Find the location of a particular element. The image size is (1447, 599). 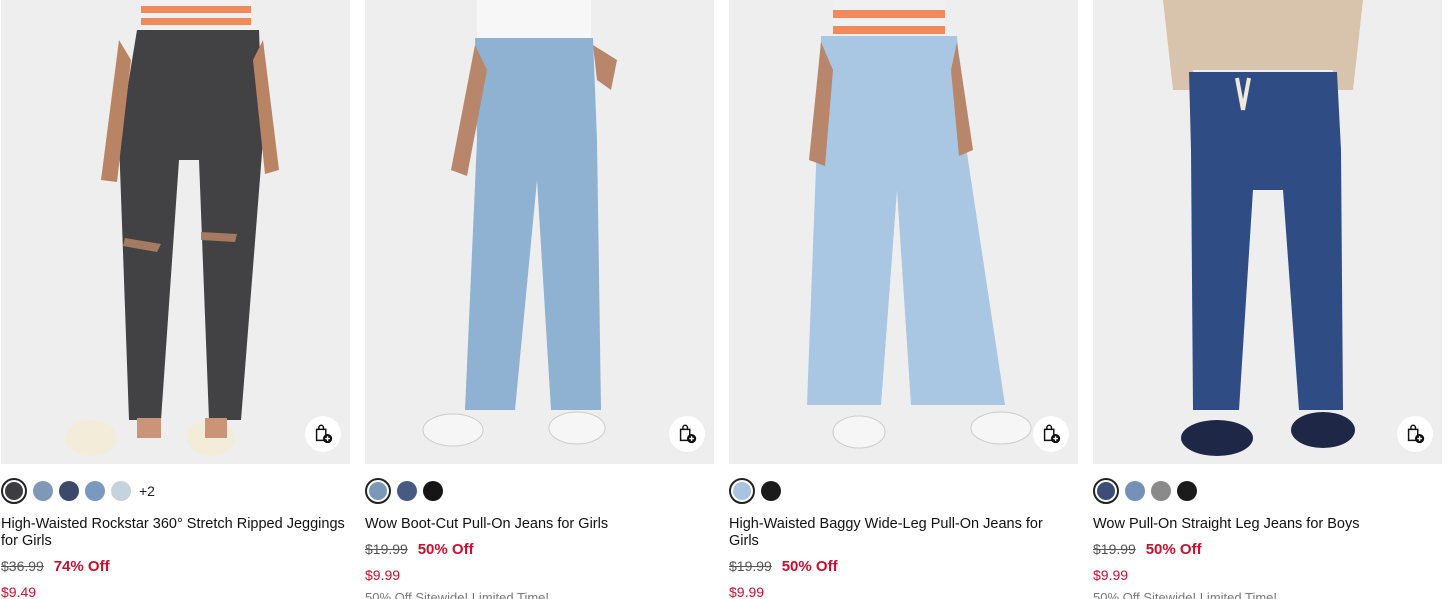

original-price: $36.99 is located at coordinates (22, 566).